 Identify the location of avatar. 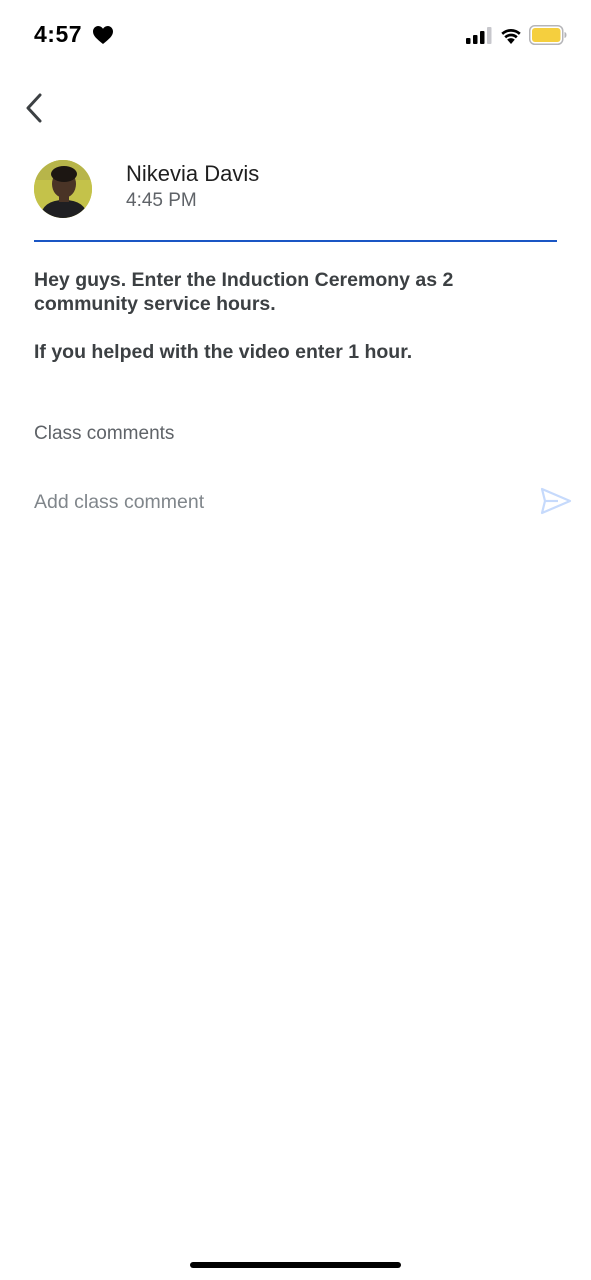
(63, 189).